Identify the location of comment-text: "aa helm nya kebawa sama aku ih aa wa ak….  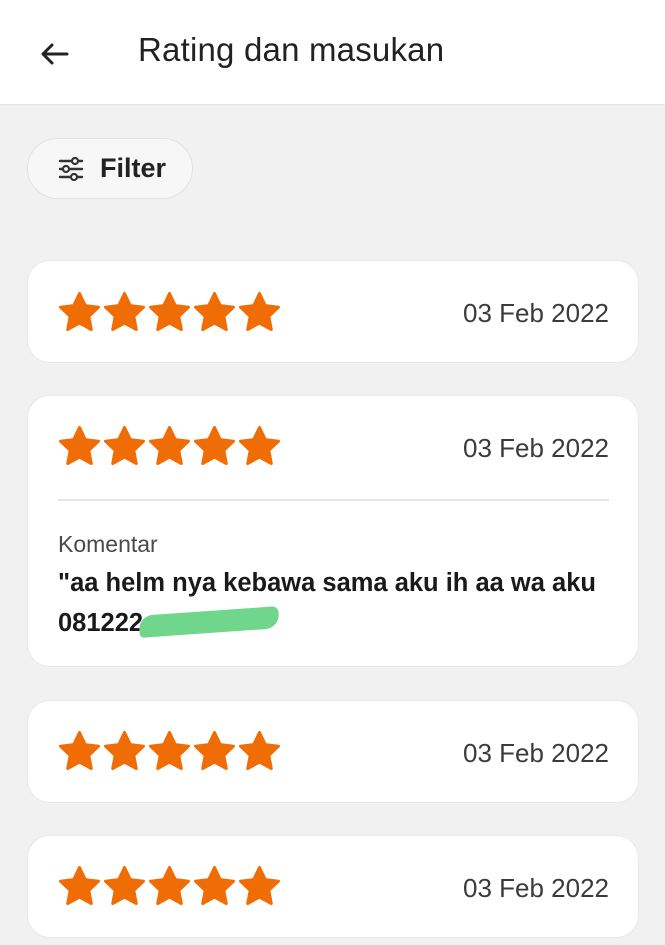
(328, 603).